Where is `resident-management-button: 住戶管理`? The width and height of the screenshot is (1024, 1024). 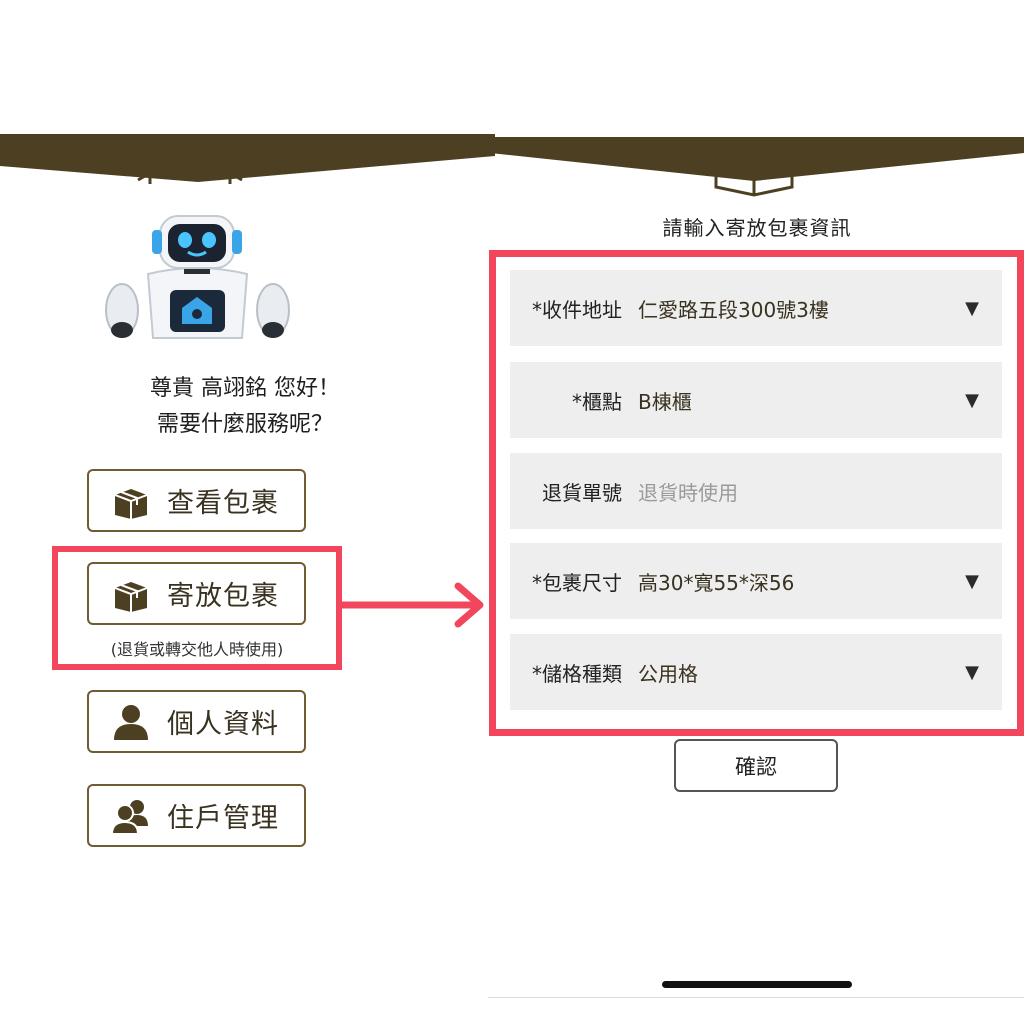
resident-management-button: 住戶管理 is located at coordinates (196, 815).